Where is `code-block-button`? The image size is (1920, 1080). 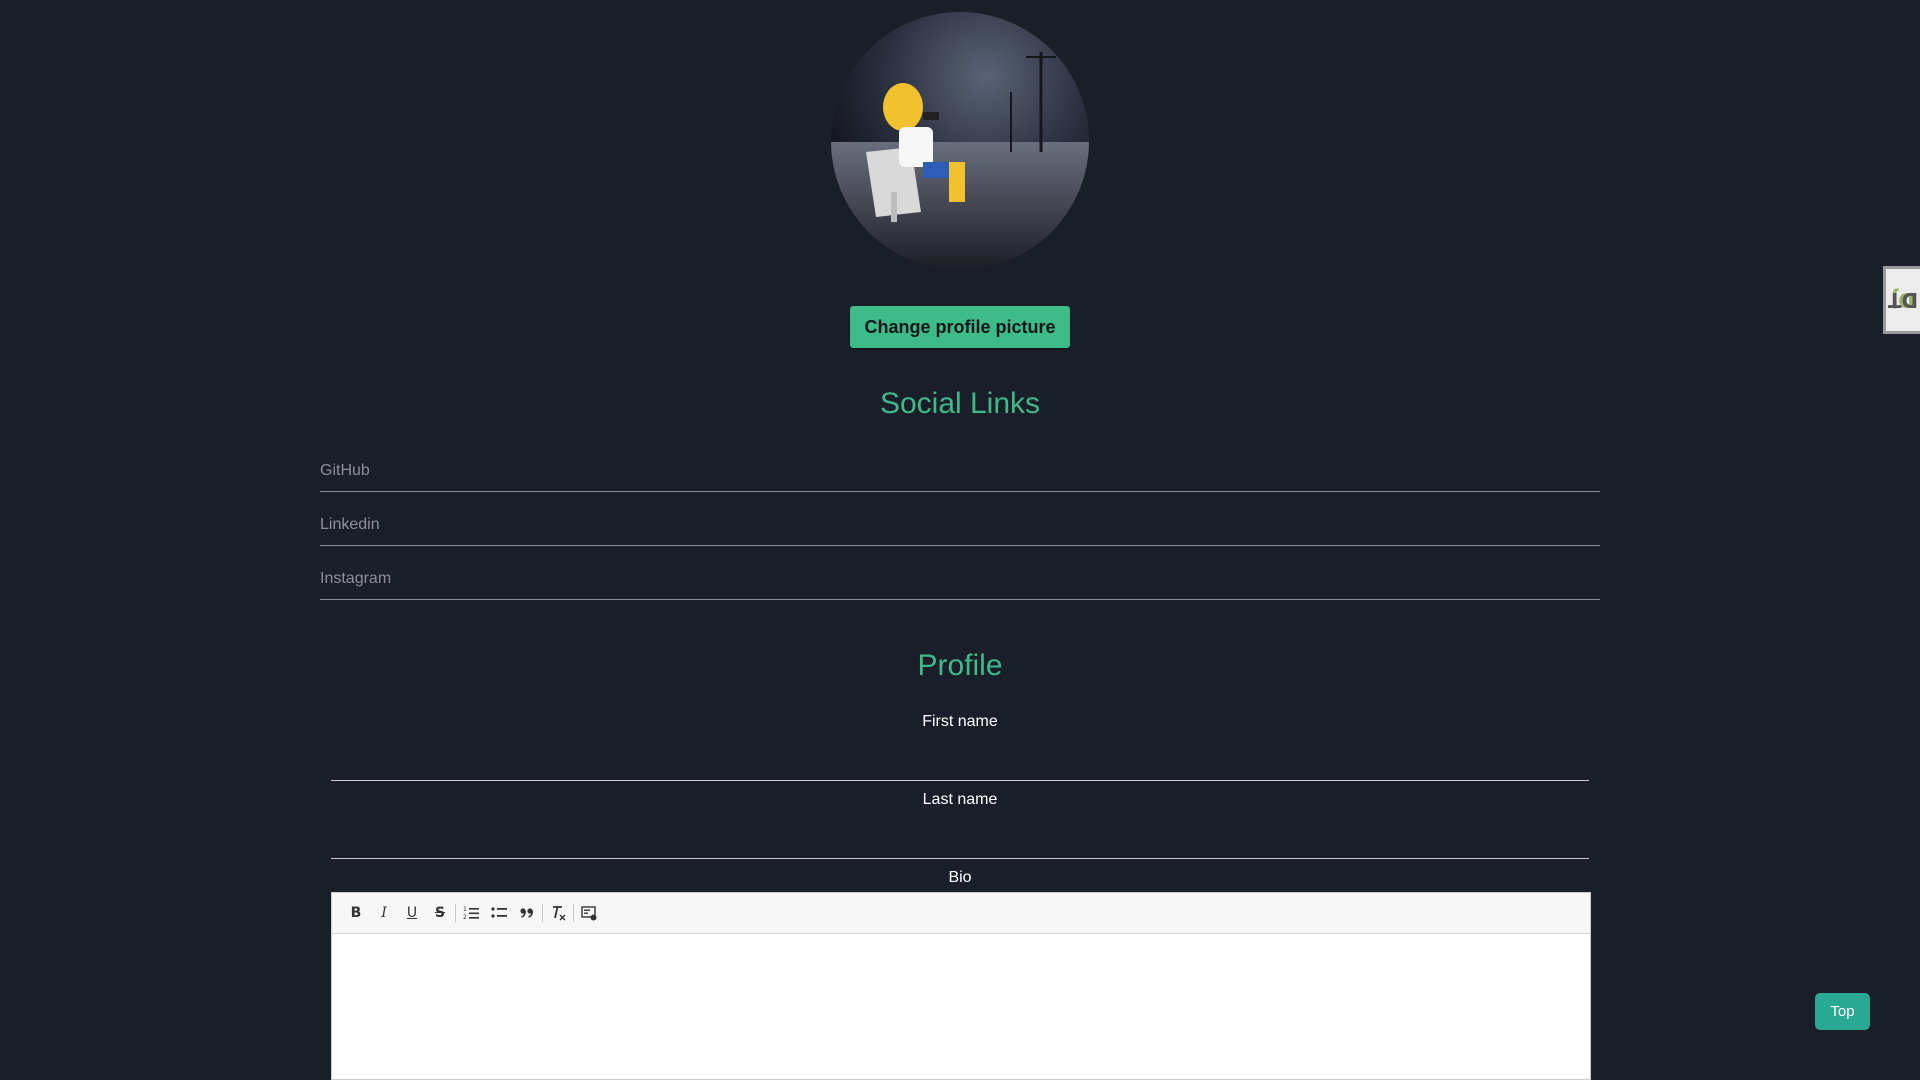 code-block-button is located at coordinates (589, 913).